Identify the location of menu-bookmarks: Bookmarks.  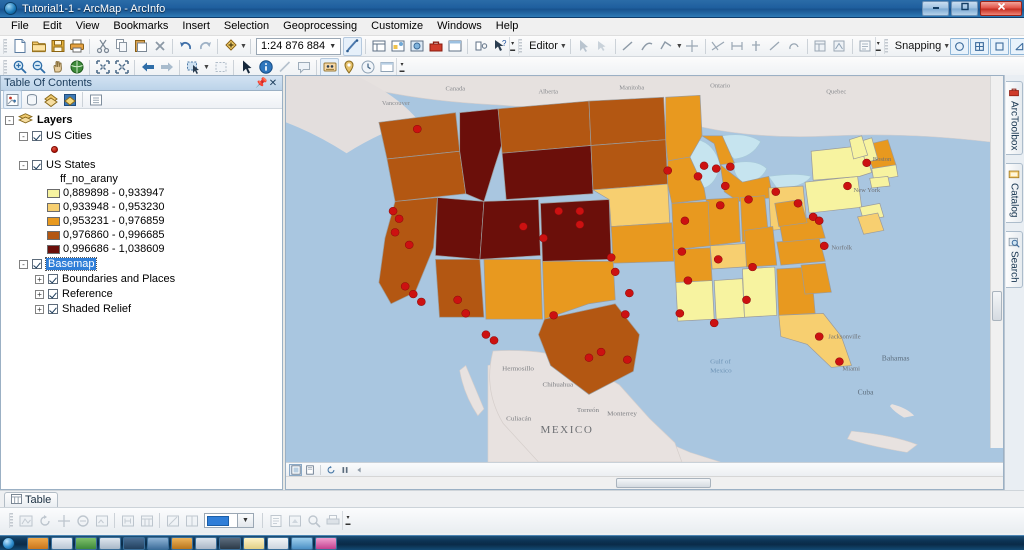
(140, 26).